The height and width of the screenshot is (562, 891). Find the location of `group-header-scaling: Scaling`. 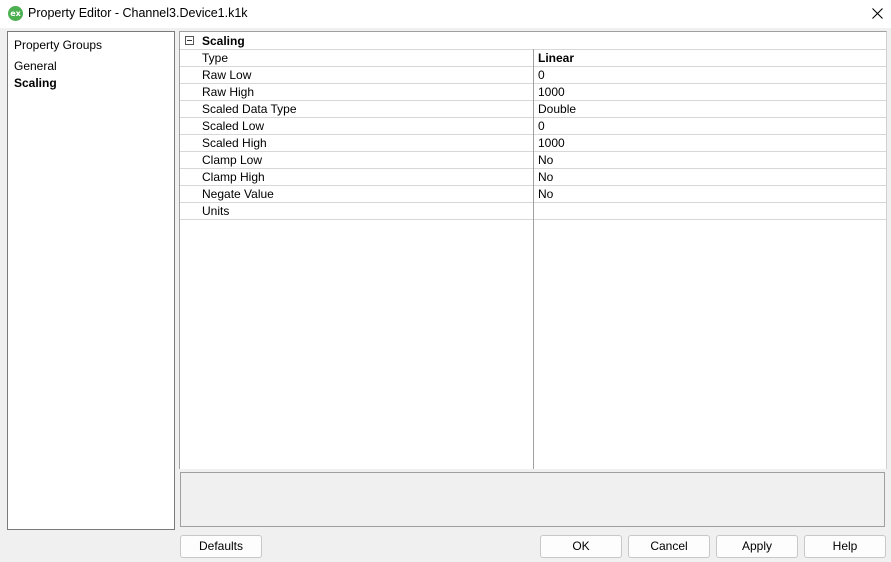

group-header-scaling: Scaling is located at coordinates (533, 41).